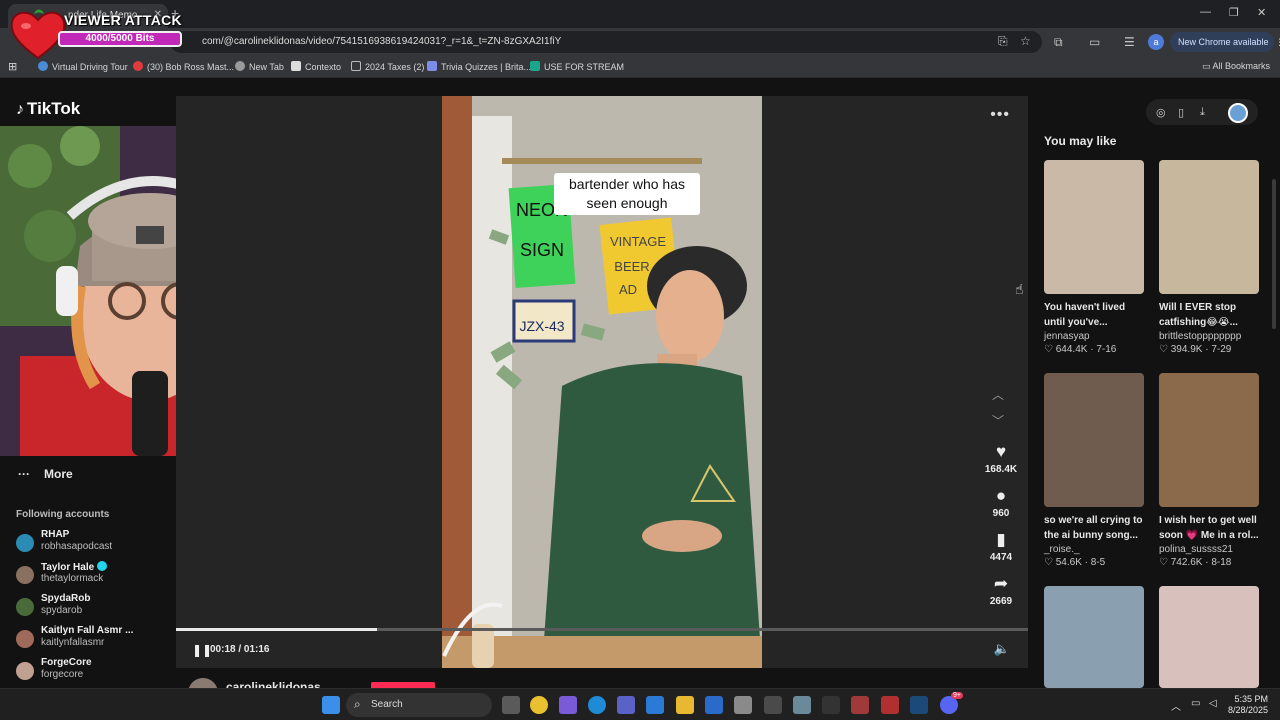  What do you see at coordinates (102, 566) in the screenshot?
I see `verified-badge-icon` at bounding box center [102, 566].